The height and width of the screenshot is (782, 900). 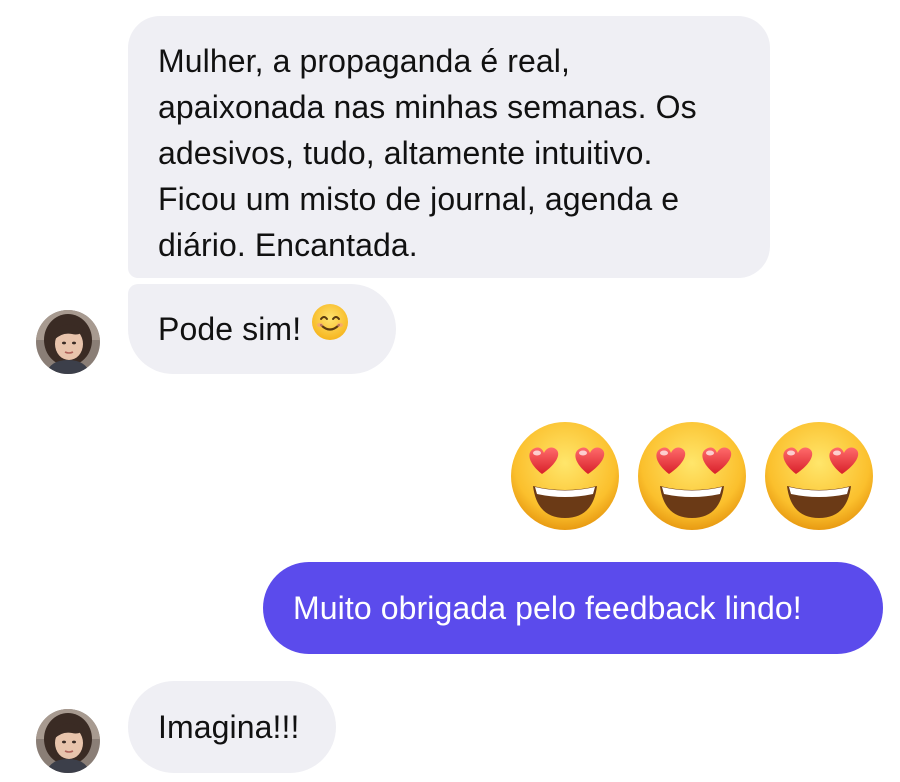 What do you see at coordinates (547, 608) in the screenshot?
I see `message-text: Muito obrigada pelo feedback lindo!` at bounding box center [547, 608].